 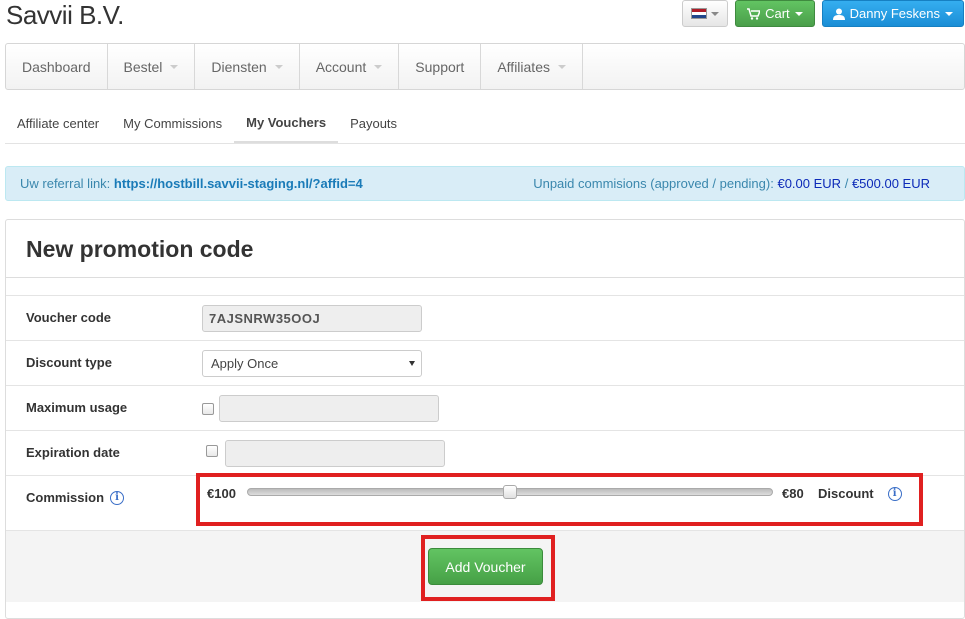 I want to click on tab-affiliate-center: Affiliate center, so click(x=58, y=123).